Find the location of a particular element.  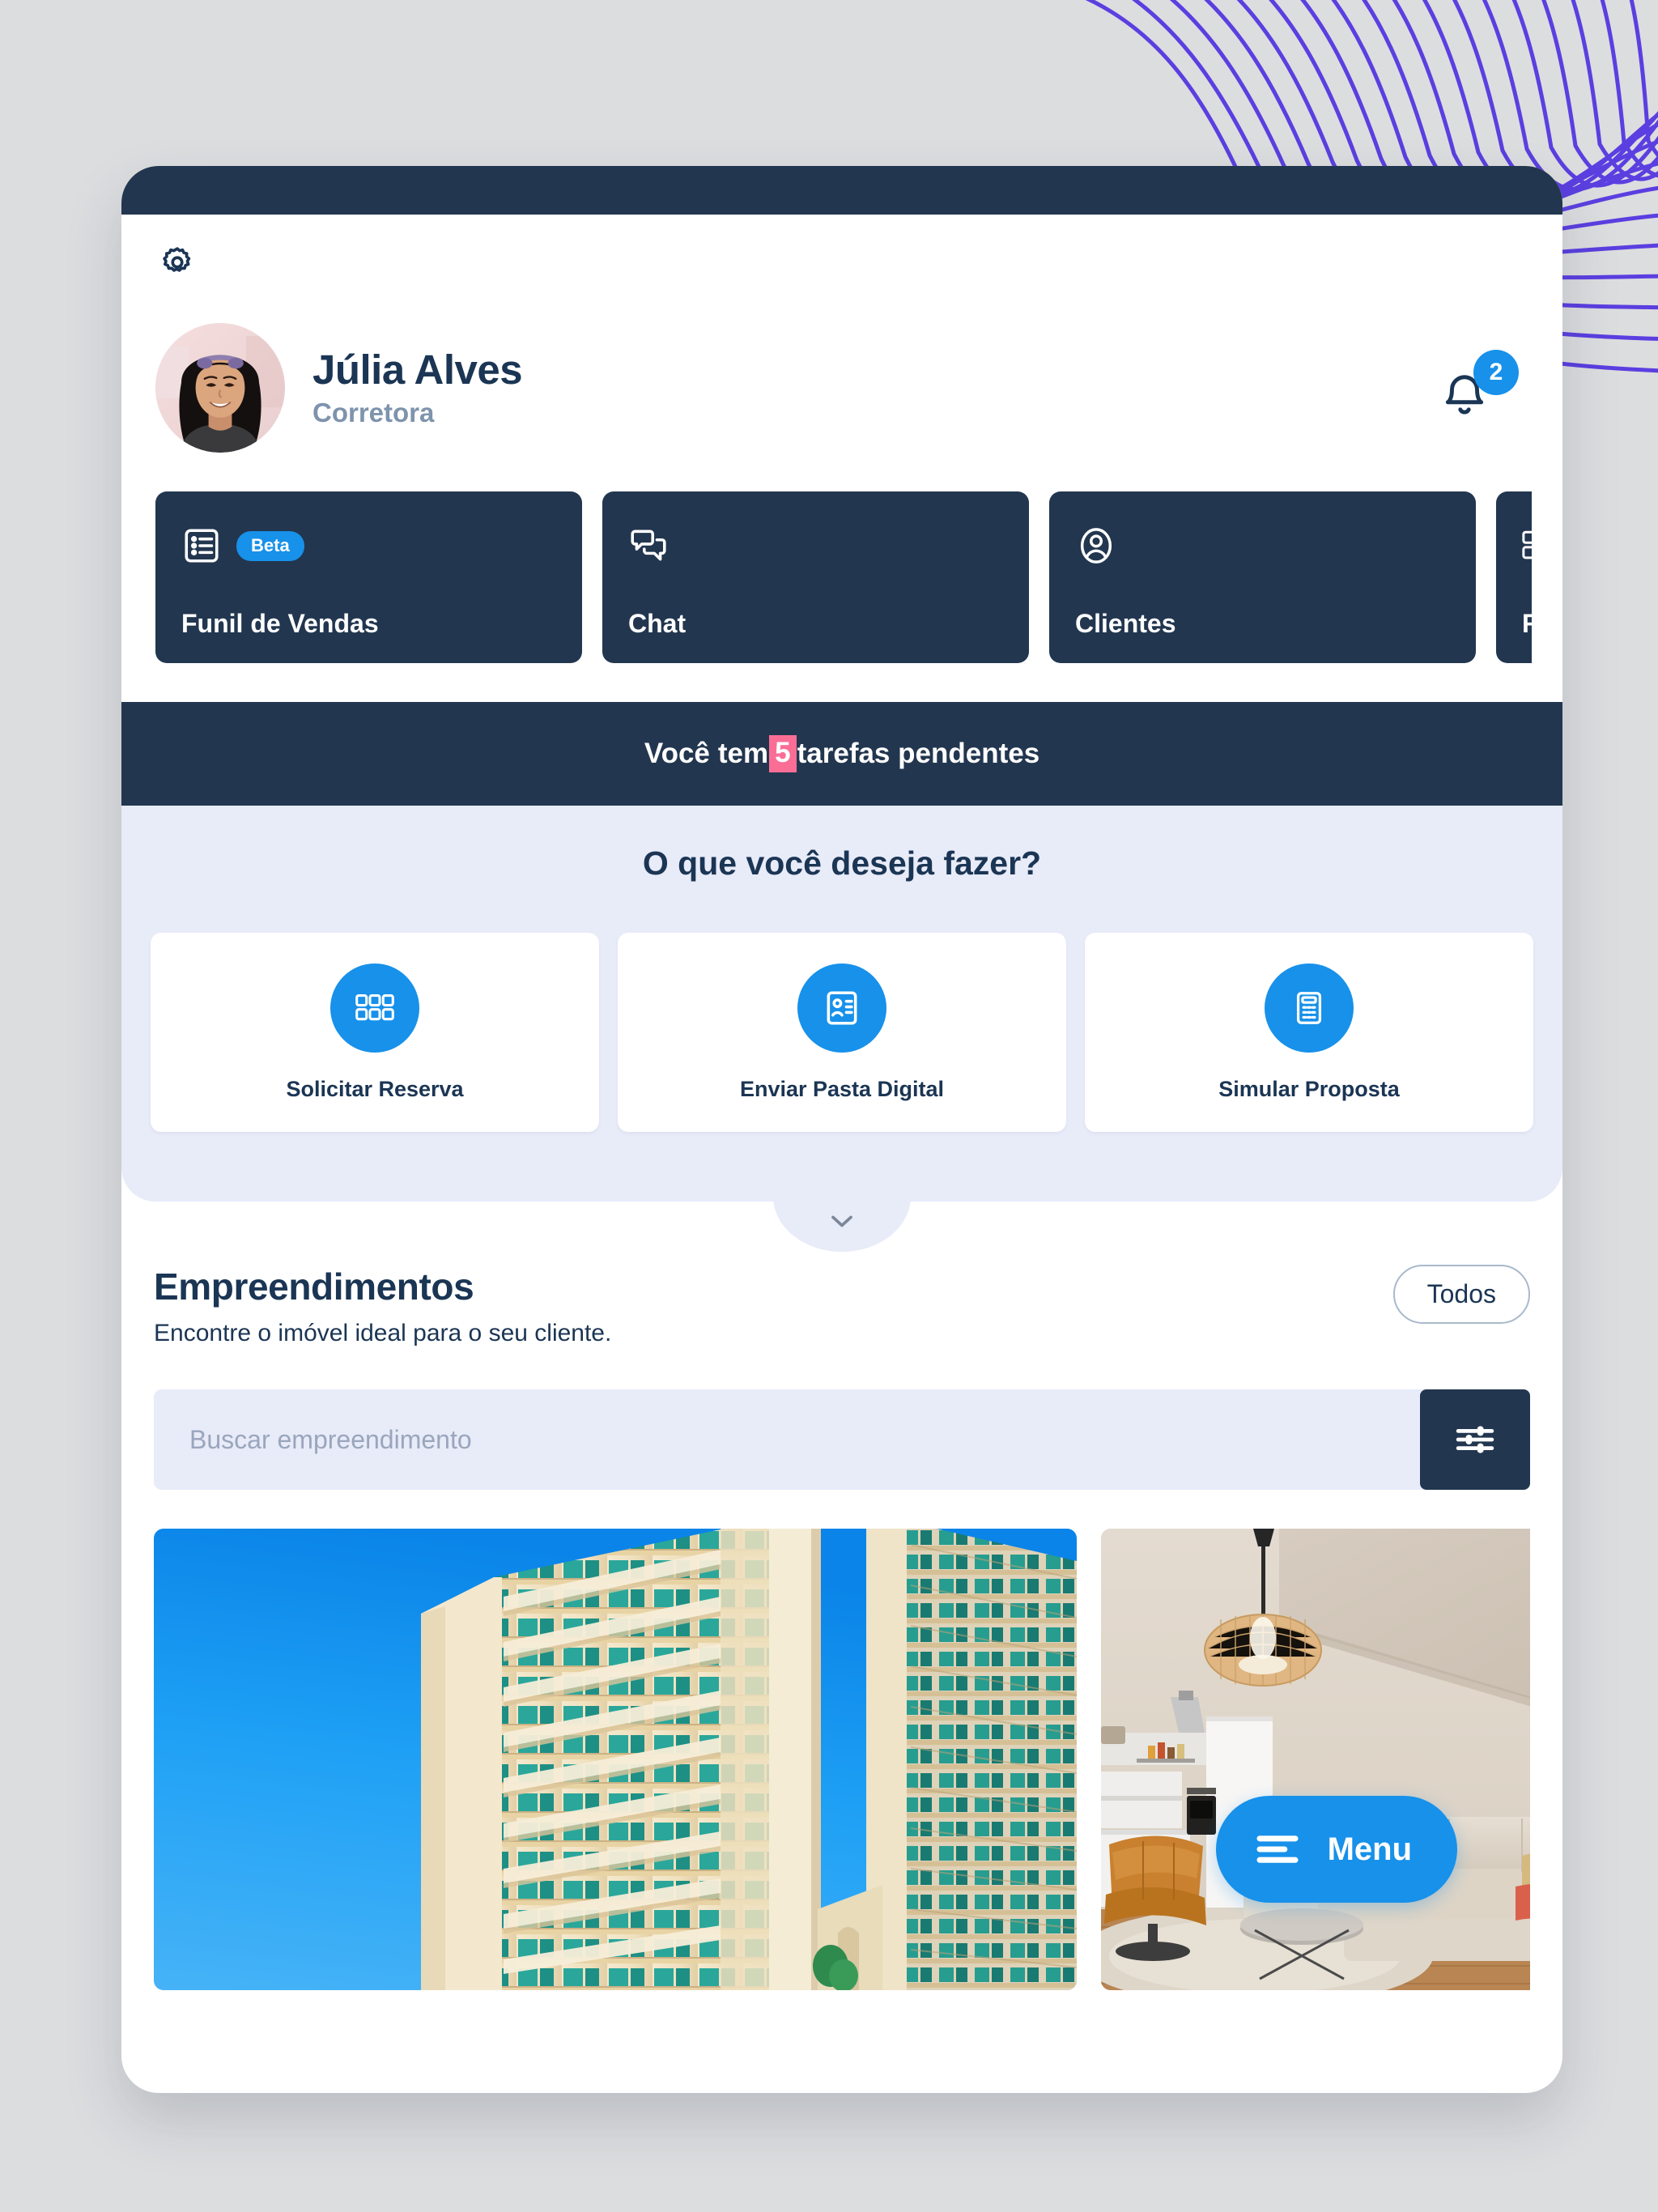

avatar is located at coordinates (220, 388).